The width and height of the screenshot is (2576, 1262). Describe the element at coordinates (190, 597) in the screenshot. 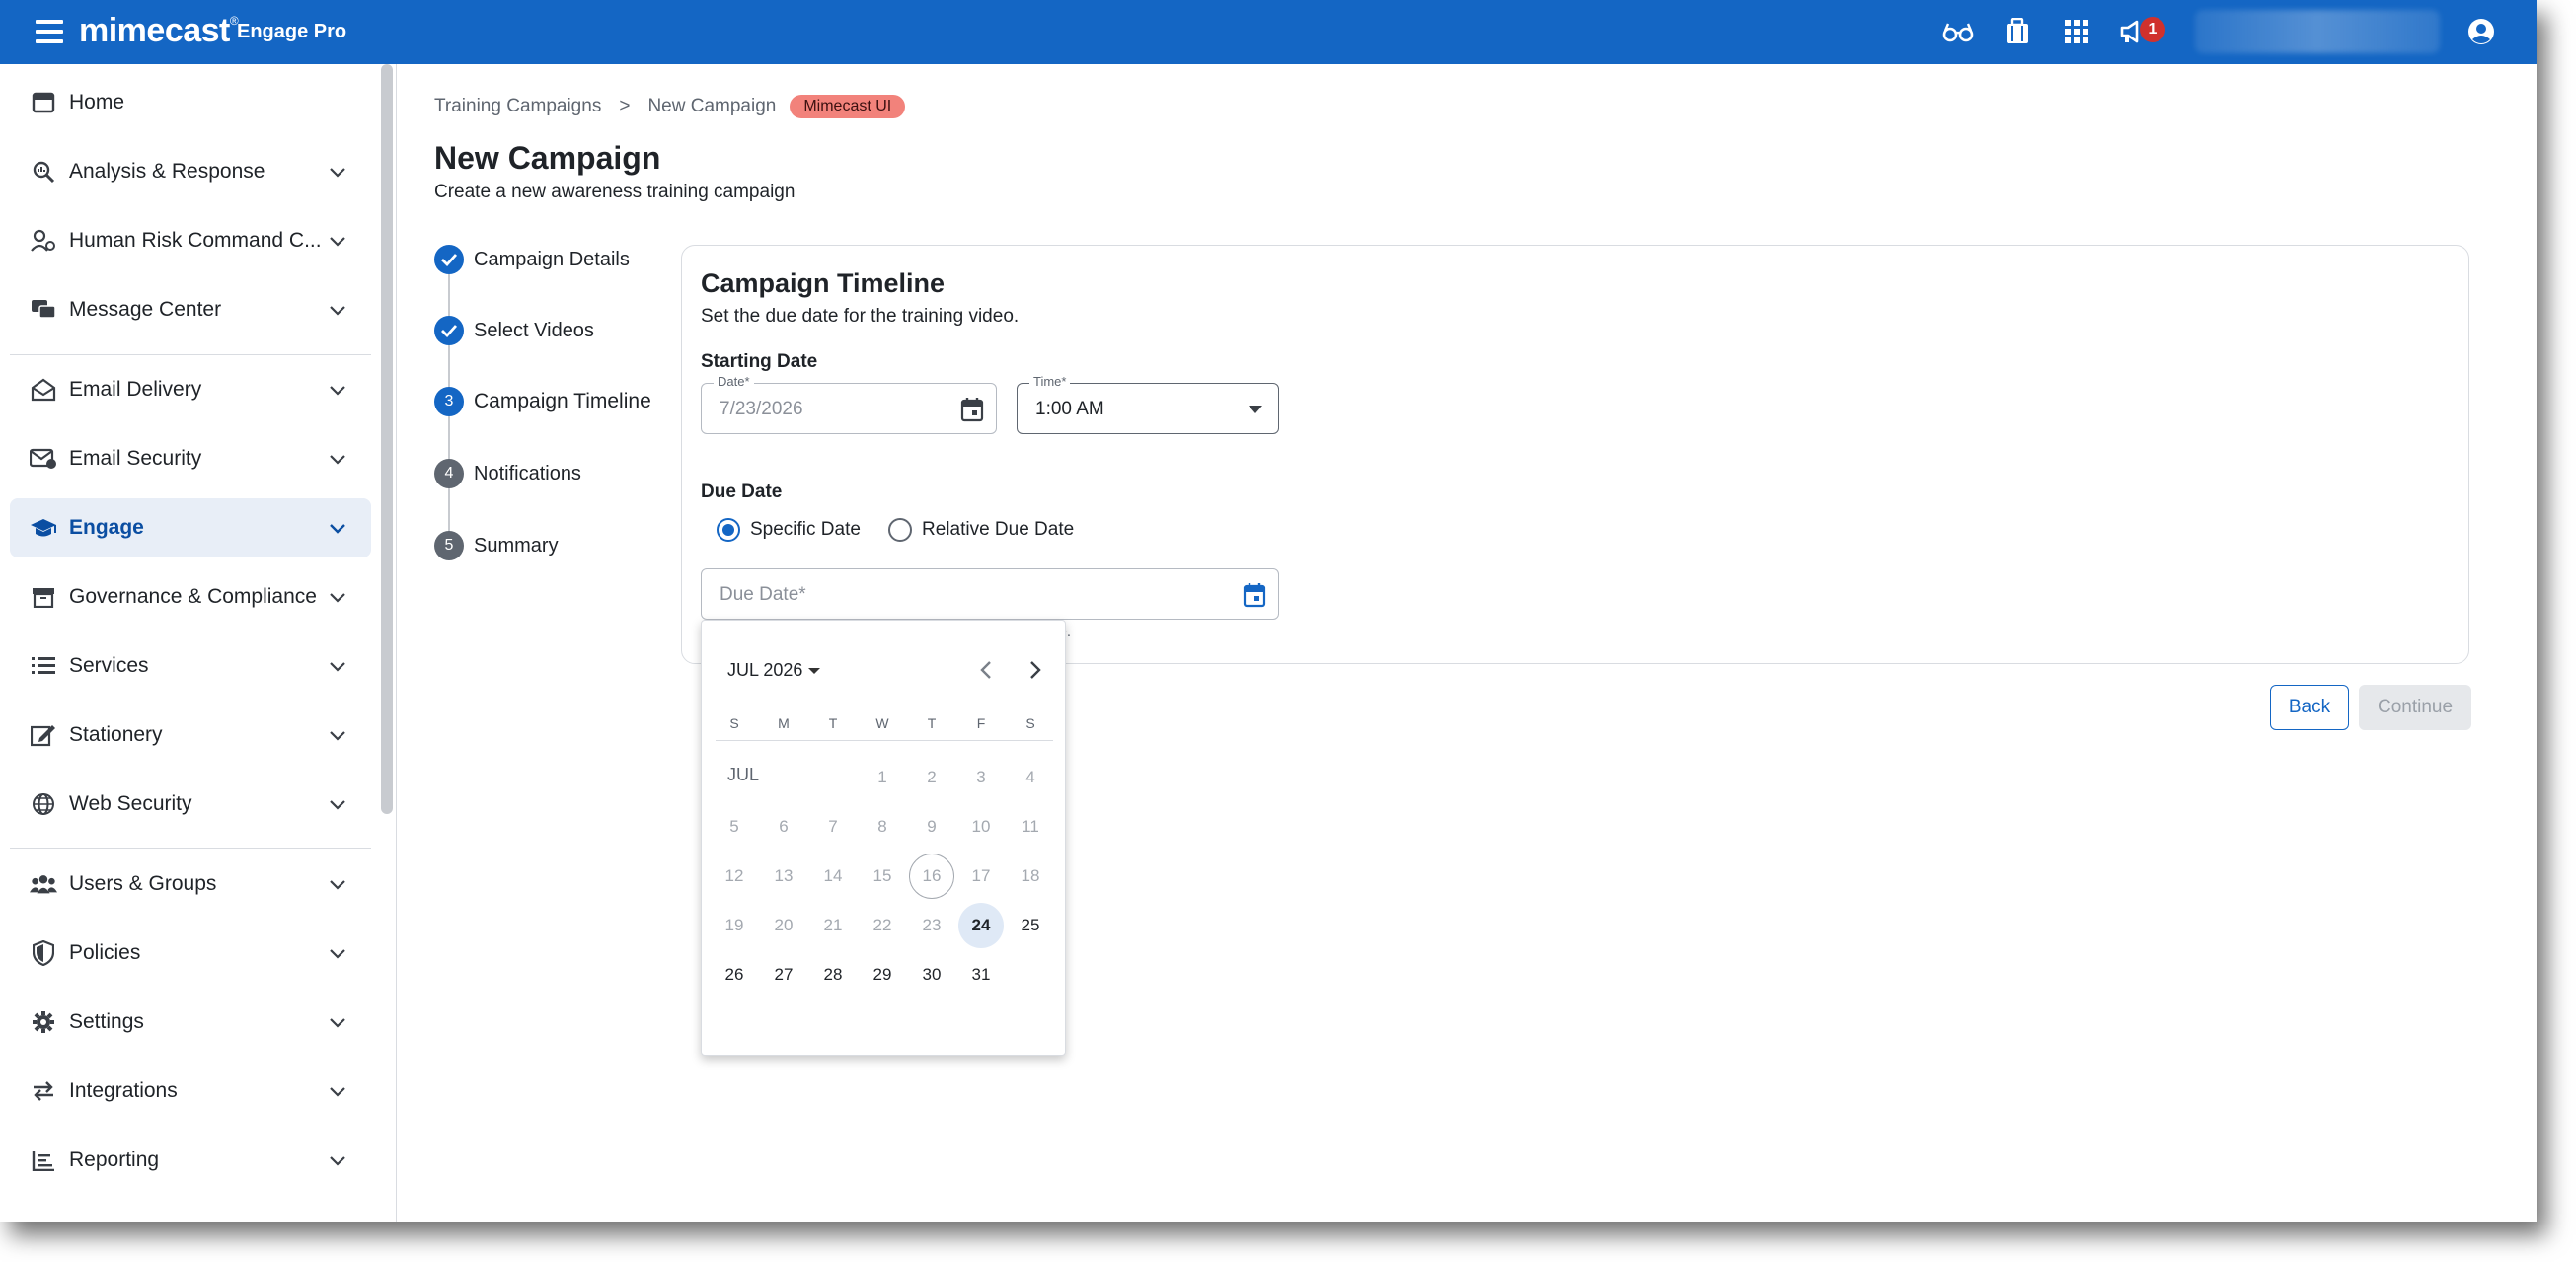

I see `sidebar-item-governance-compliance: Governance & Compliance` at that location.